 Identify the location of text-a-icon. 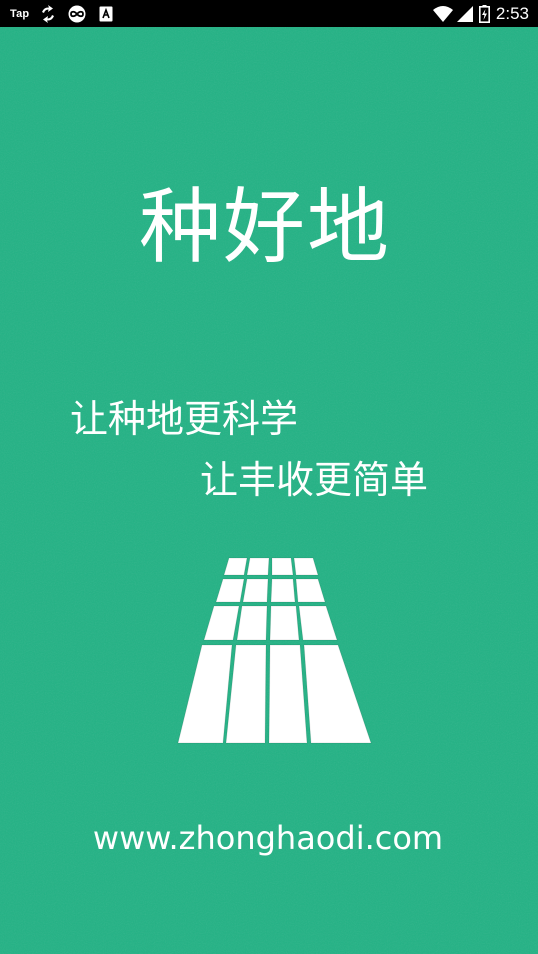
(106, 14).